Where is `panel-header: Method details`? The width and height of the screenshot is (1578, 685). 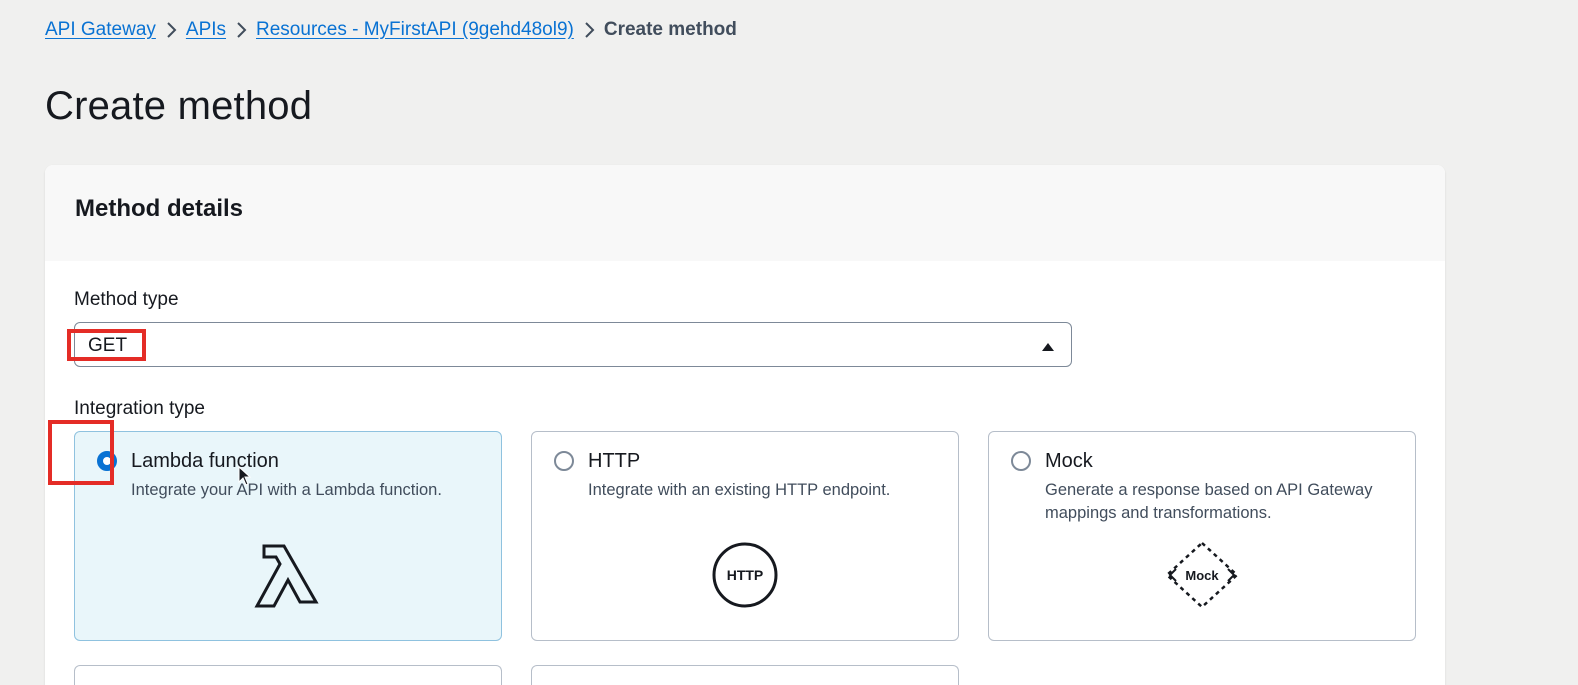 panel-header: Method details is located at coordinates (745, 213).